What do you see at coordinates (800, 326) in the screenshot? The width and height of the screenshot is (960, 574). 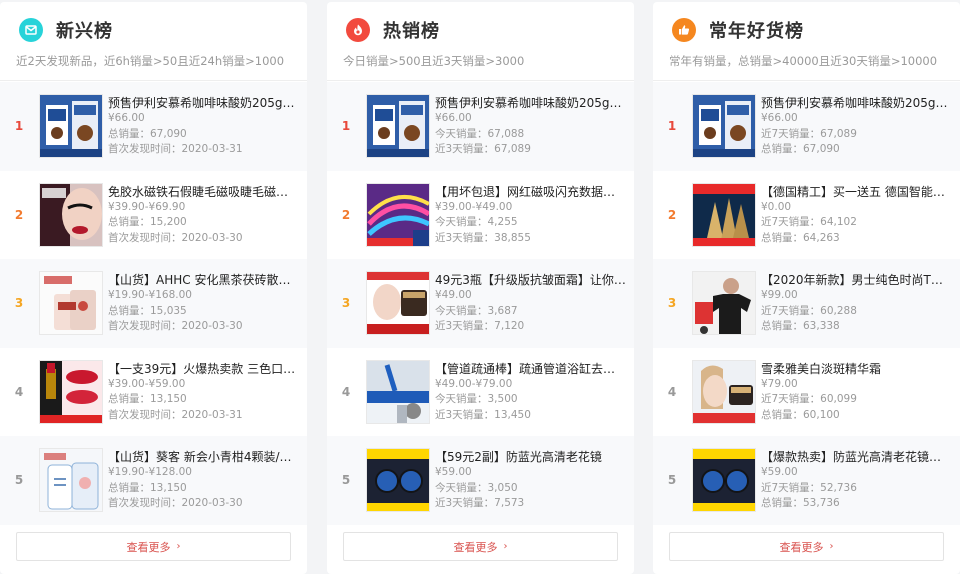 I see `product-stat: 总销量：63,338` at bounding box center [800, 326].